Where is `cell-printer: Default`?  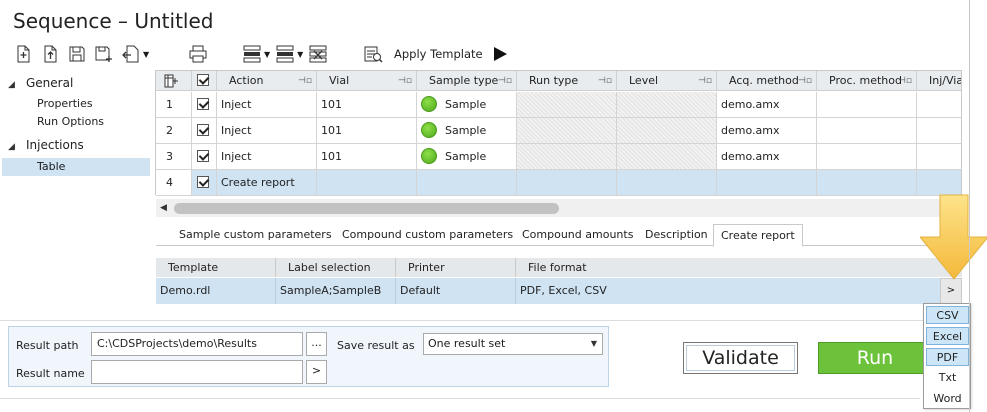
cell-printer: Default is located at coordinates (456, 291).